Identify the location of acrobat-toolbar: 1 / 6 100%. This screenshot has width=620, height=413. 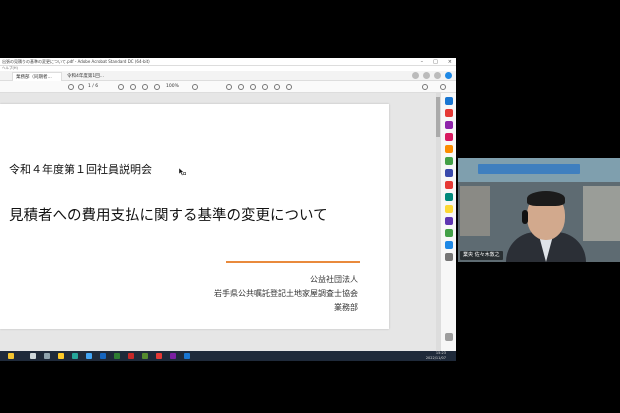
(228, 87).